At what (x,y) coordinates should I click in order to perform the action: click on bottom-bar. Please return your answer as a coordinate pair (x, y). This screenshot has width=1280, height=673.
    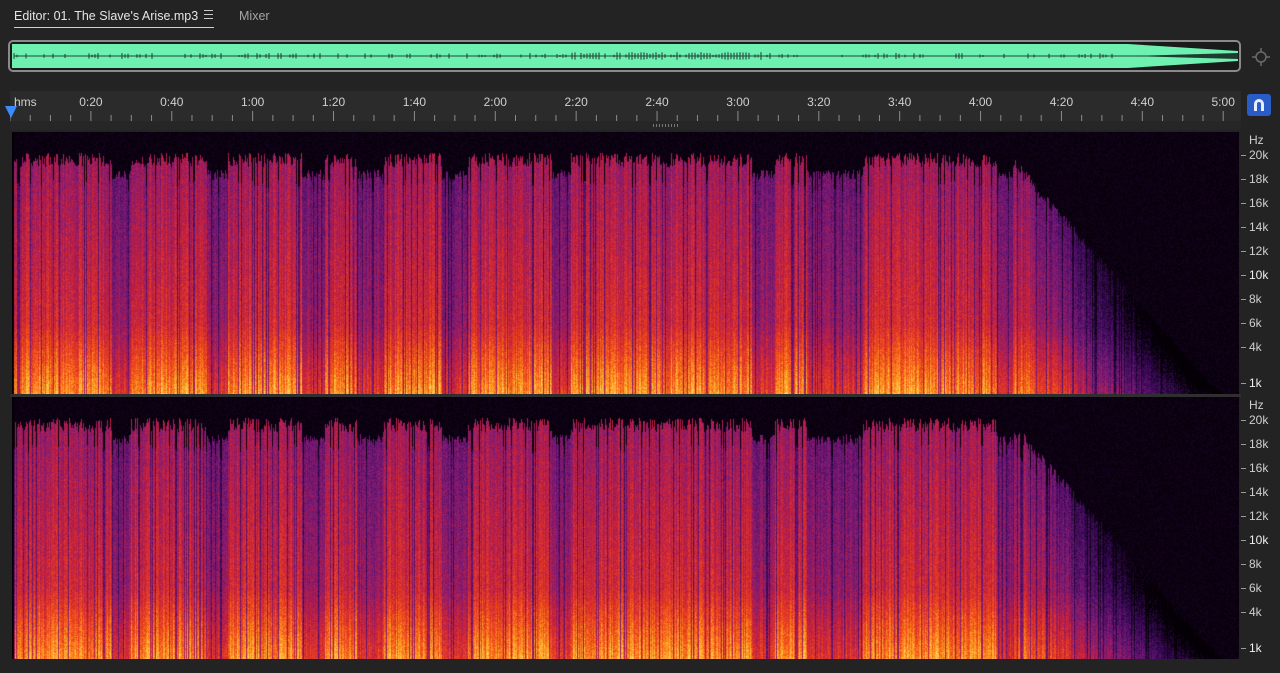
    Looking at the image, I should click on (640, 667).